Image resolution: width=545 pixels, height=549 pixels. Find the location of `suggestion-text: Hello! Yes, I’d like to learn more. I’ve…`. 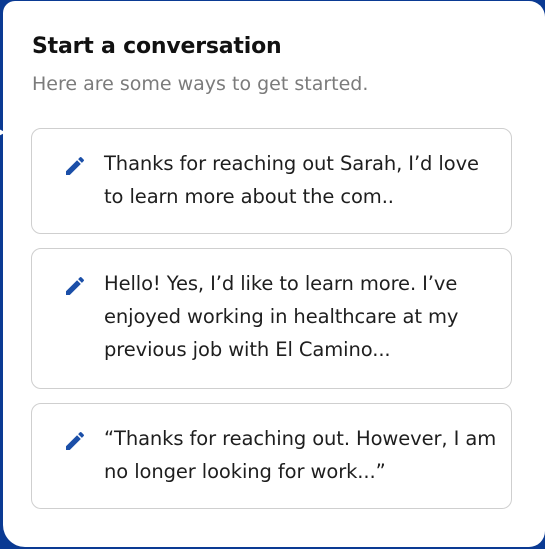

suggestion-text: Hello! Yes, I’d like to learn more. I’ve… is located at coordinates (281, 316).